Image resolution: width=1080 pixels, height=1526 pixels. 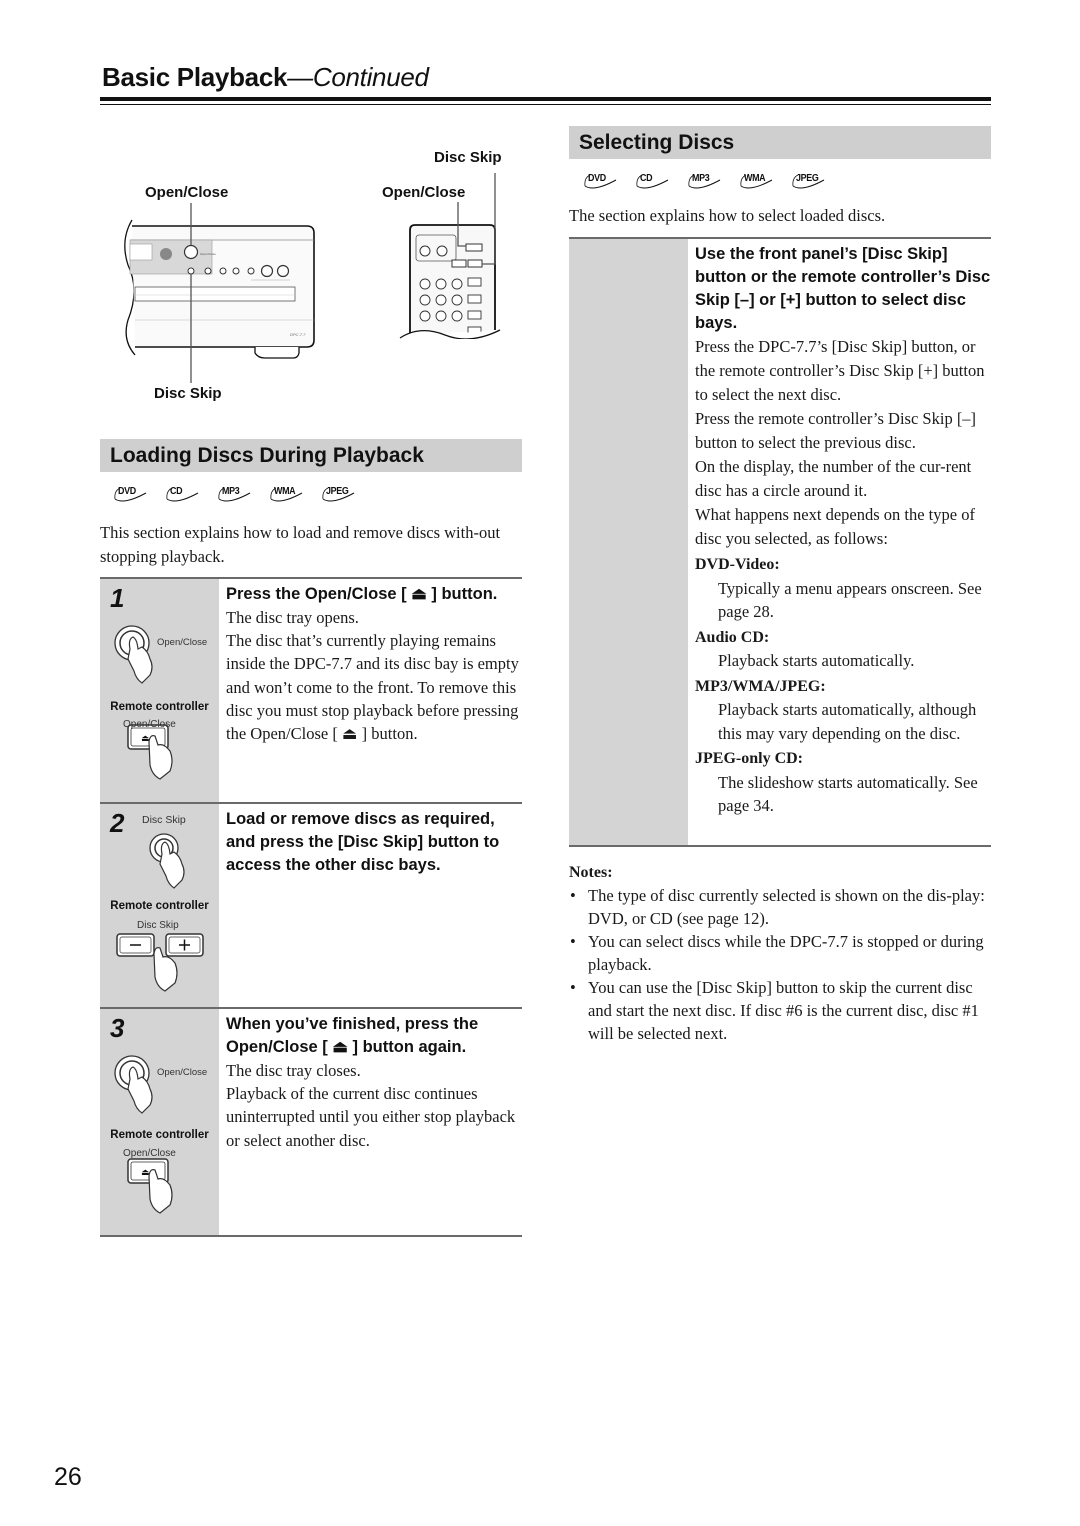 I want to click on player-and-remote-drawing: Open/Close DPC-7.7, so click(x=314, y=278).